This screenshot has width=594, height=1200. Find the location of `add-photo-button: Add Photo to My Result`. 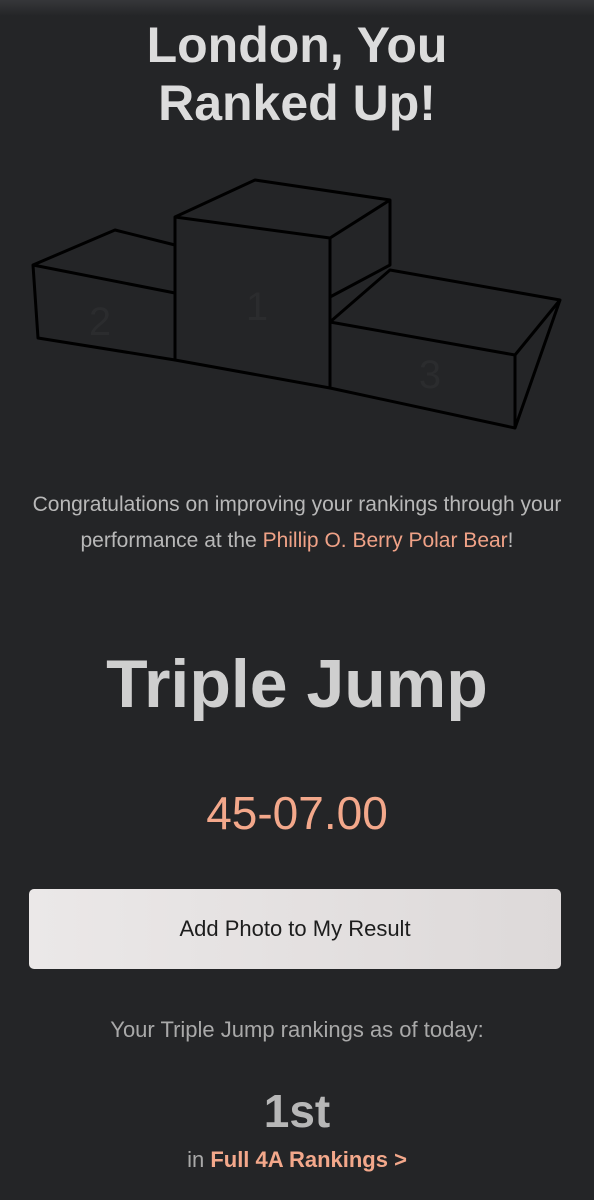

add-photo-button: Add Photo to My Result is located at coordinates (295, 929).